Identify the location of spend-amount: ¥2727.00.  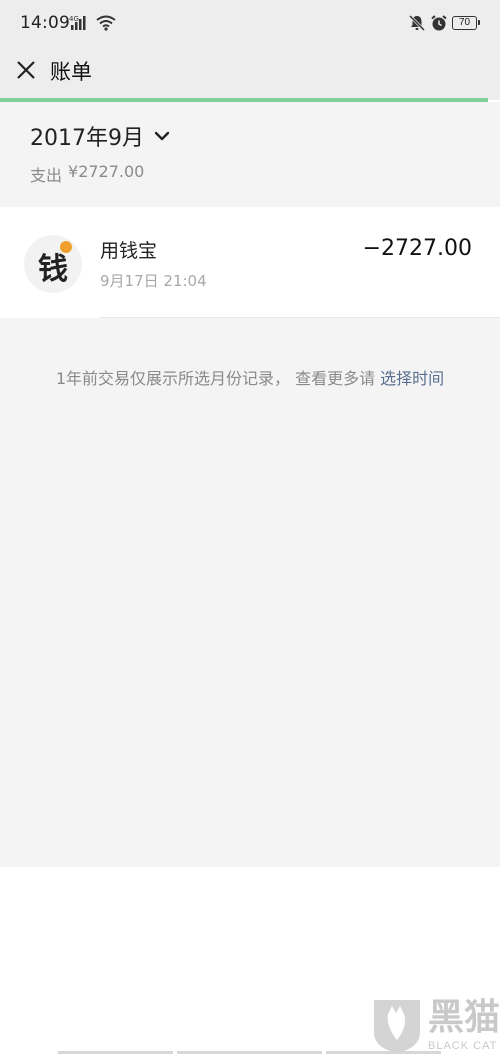
(106, 171).